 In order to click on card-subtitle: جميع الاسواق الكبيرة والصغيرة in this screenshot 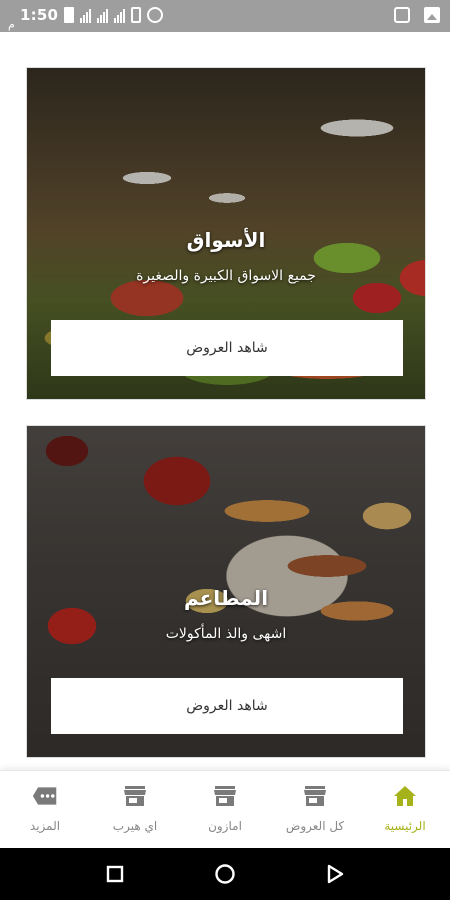, I will do `click(226, 276)`.